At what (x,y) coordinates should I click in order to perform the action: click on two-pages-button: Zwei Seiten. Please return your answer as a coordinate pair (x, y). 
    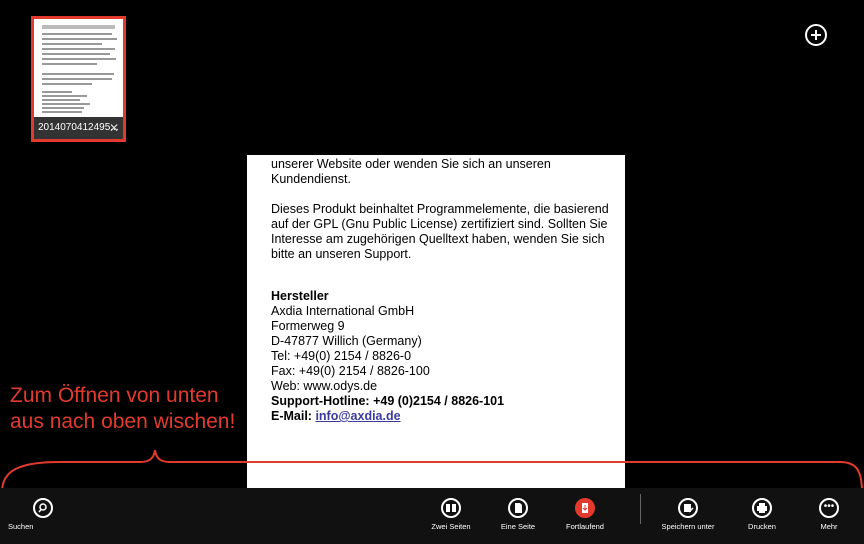
    Looking at the image, I should click on (451, 509).